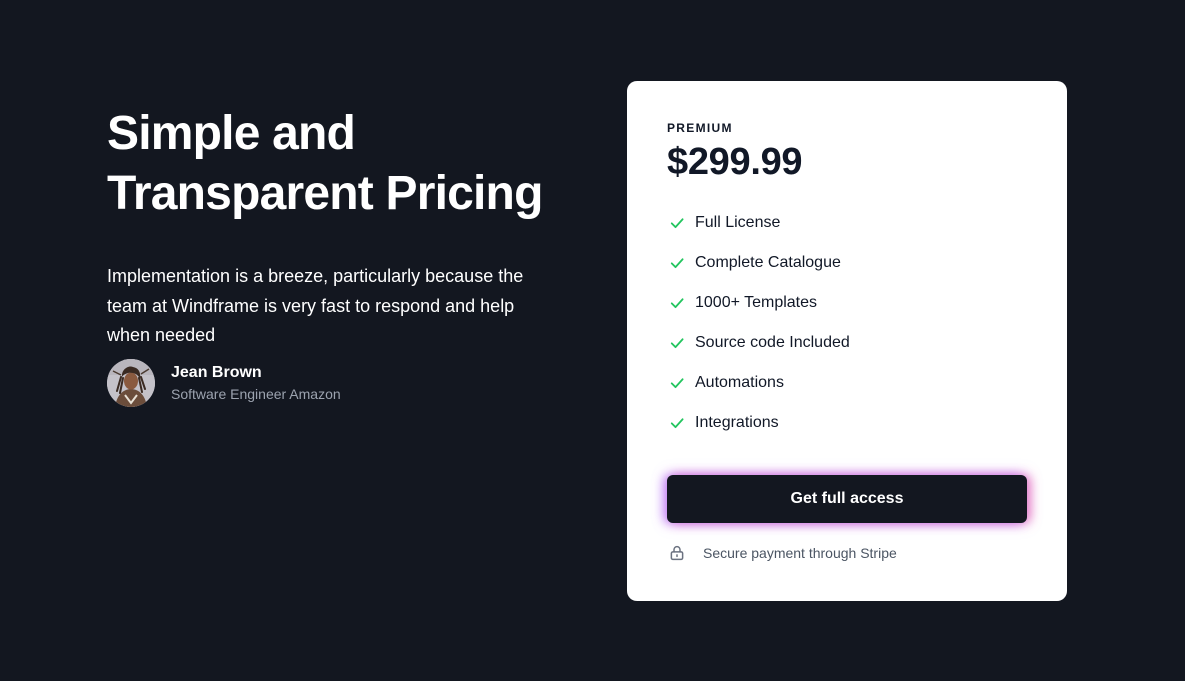 This screenshot has height=681, width=1185. What do you see at coordinates (216, 372) in the screenshot?
I see `author-name: Jean Brown` at bounding box center [216, 372].